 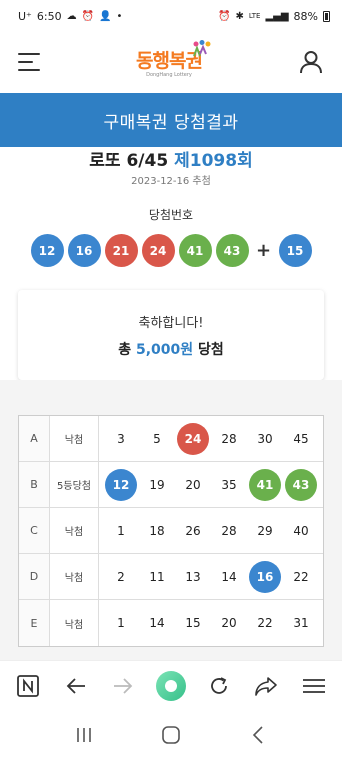 What do you see at coordinates (49, 16) in the screenshot?
I see `clock: 6:50` at bounding box center [49, 16].